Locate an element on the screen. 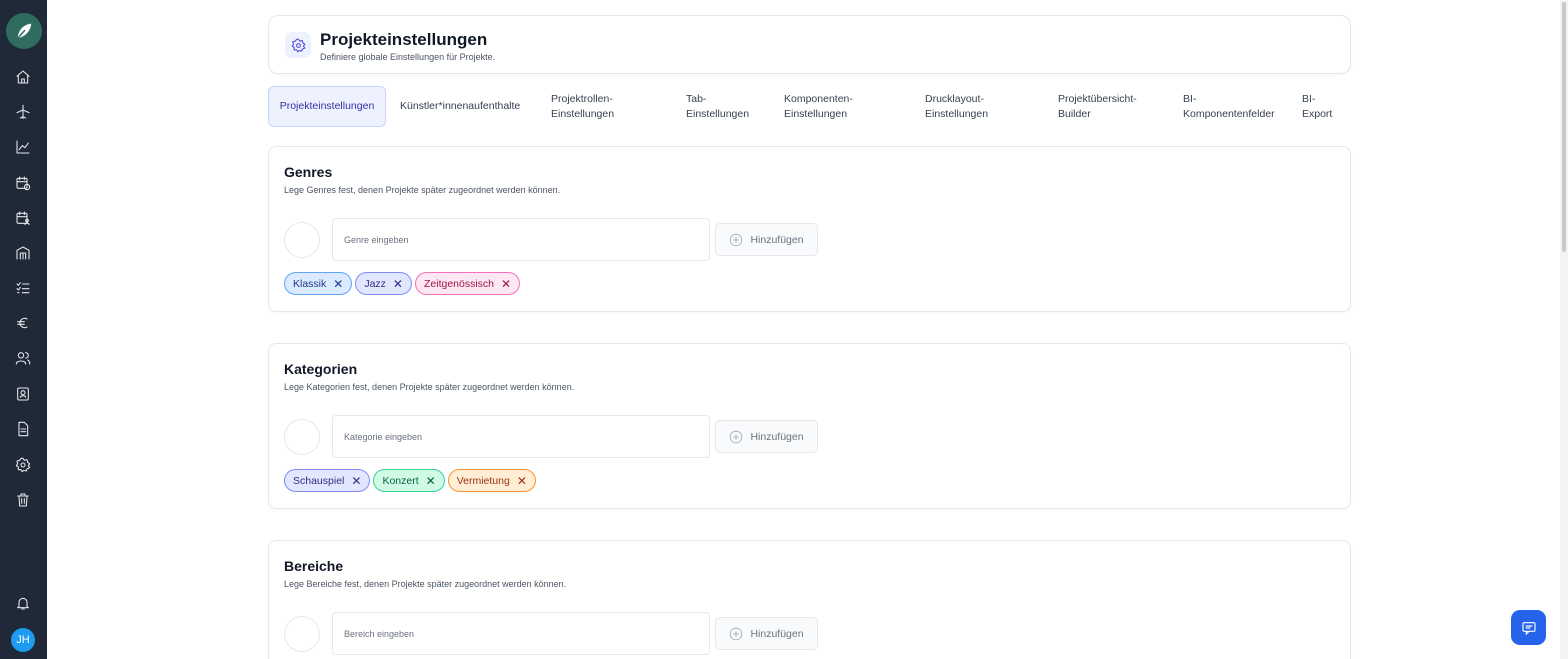 This screenshot has width=1568, height=659. page-title: Projekteinstellungen is located at coordinates (404, 39).